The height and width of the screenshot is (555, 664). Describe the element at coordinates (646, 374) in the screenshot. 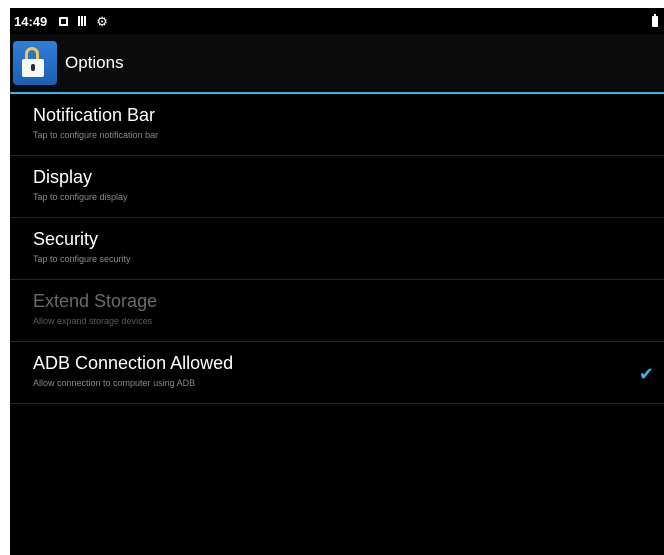

I see `checkmark-icon: ✔` at that location.